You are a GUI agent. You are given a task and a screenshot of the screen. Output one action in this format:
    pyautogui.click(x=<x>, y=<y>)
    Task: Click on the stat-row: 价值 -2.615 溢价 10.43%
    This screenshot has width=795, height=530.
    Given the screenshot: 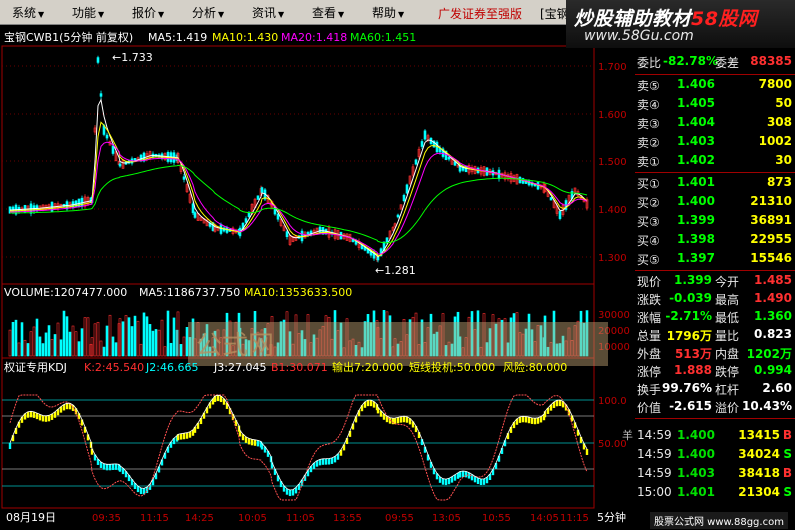 What is the action you would take?
    pyautogui.click(x=715, y=407)
    